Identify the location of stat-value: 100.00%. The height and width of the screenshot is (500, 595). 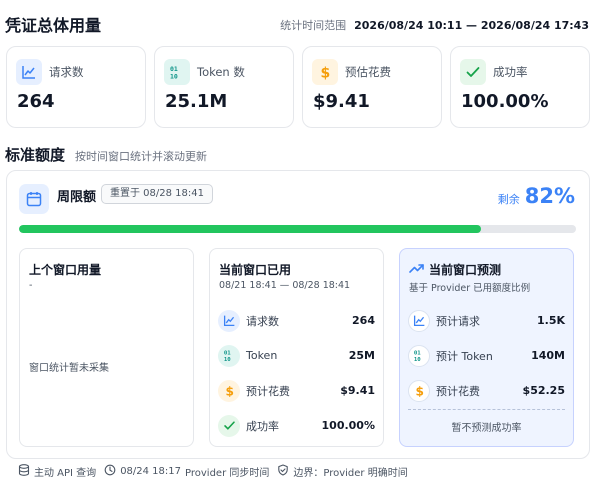
(505, 101).